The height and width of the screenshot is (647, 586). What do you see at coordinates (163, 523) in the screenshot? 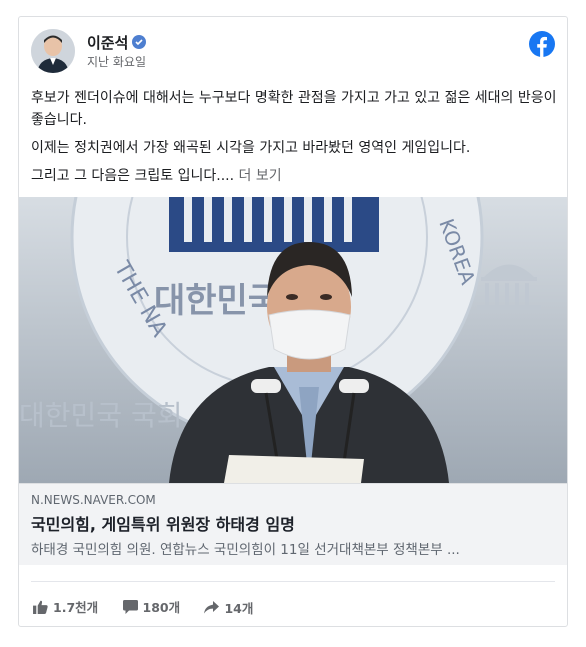
I see `link-headline: 국민의힘, 게임특위 위원장 하태경 임명` at bounding box center [163, 523].